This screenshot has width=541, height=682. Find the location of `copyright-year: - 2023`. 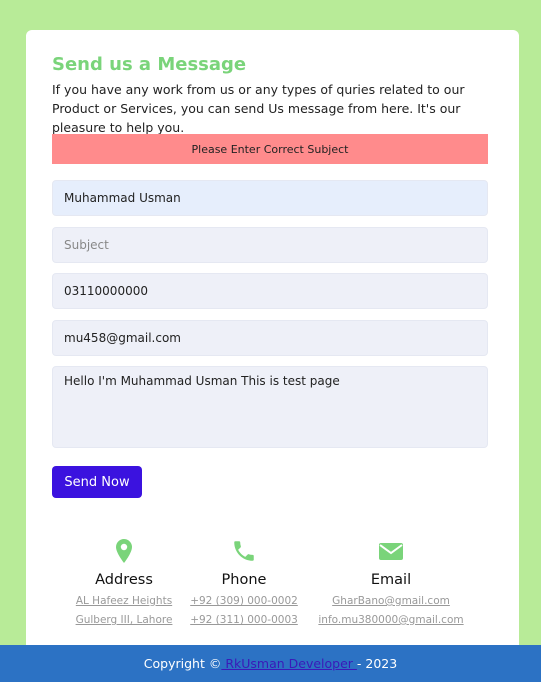

copyright-year: - 2023 is located at coordinates (377, 663).